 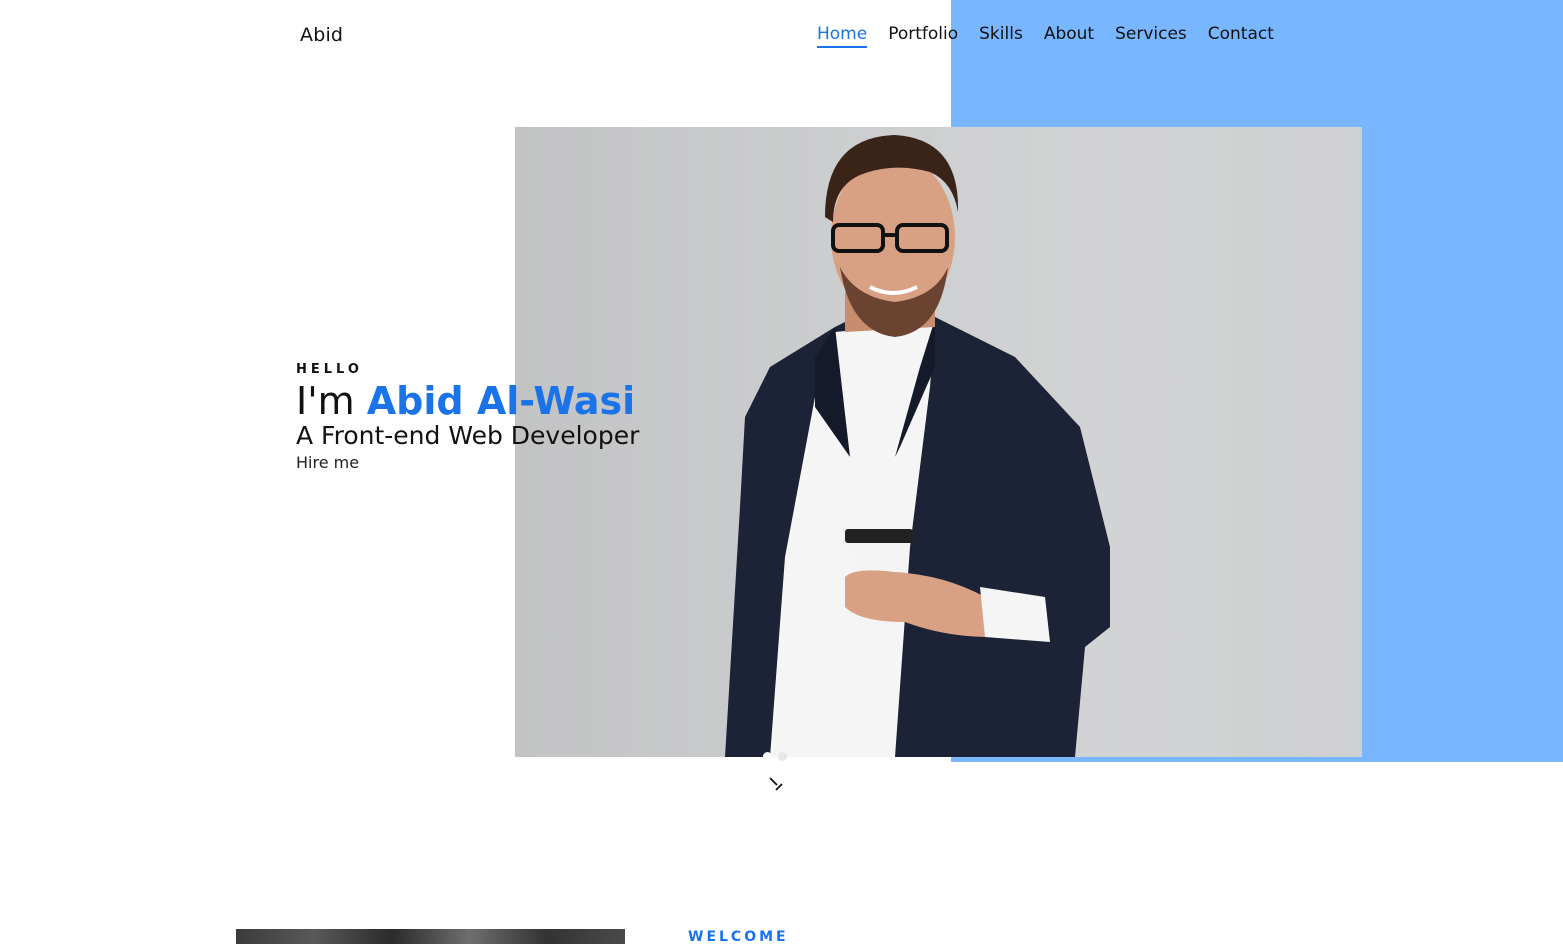 I want to click on hire-me-button: Hire me, so click(x=327, y=462).